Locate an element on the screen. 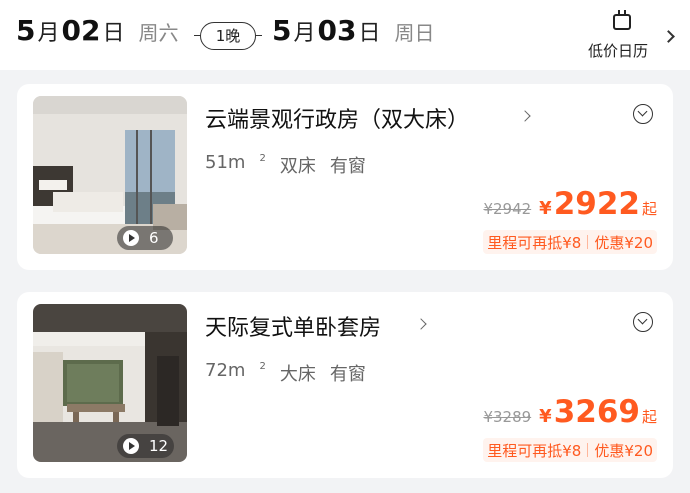  nights-indicator: 1晚 is located at coordinates (228, 36).